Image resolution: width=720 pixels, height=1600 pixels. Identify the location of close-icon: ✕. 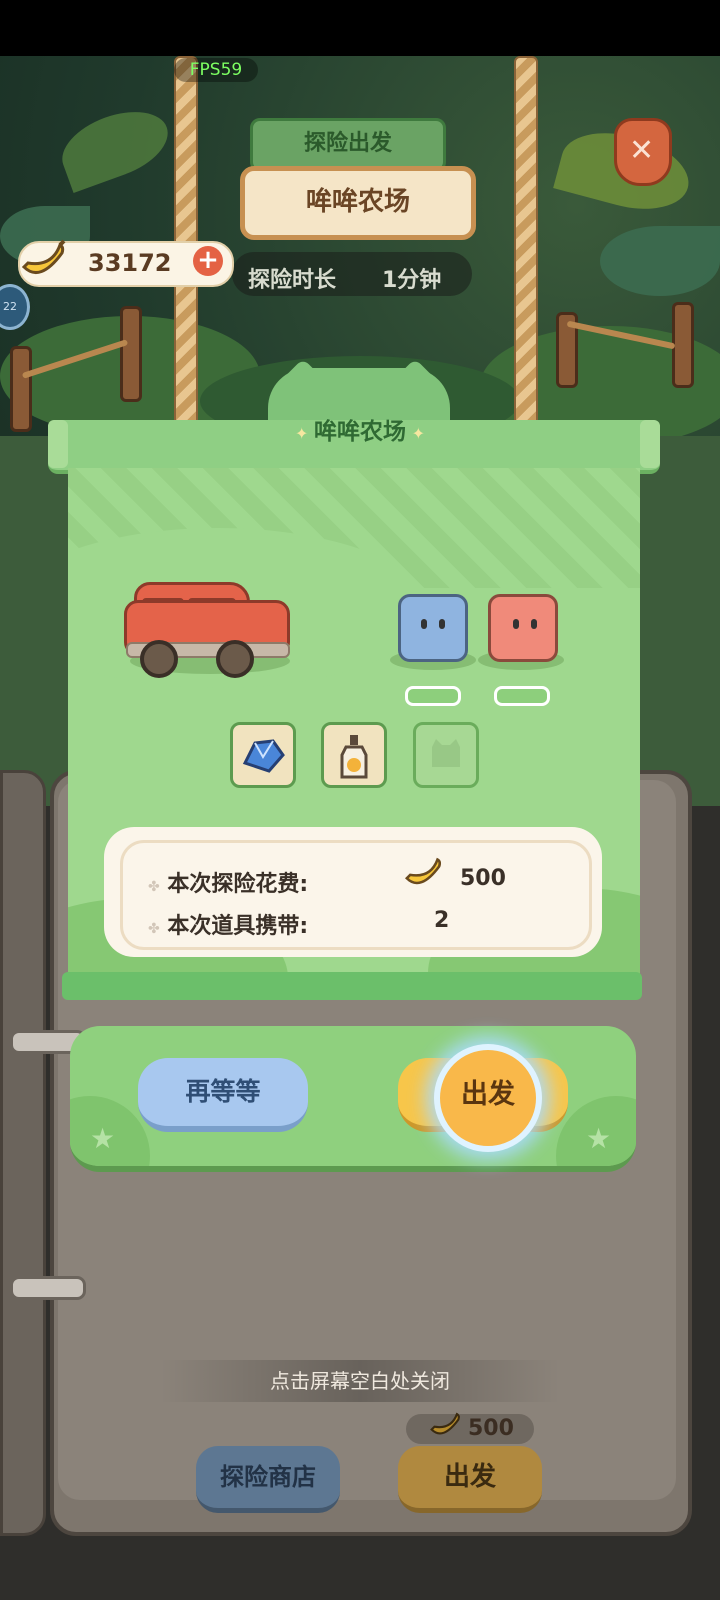
(642, 150).